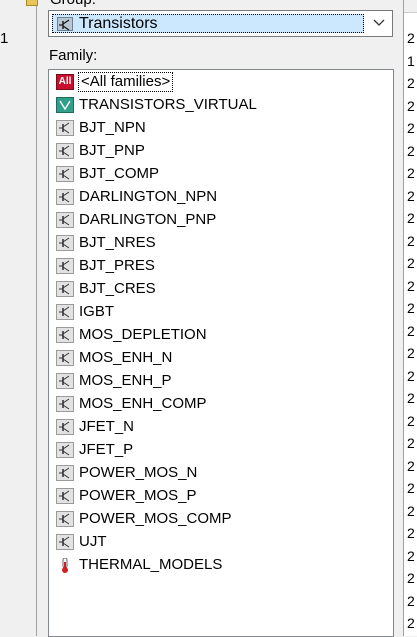 The width and height of the screenshot is (417, 637). Describe the element at coordinates (73, 55) in the screenshot. I see `family-label: Family:` at that location.